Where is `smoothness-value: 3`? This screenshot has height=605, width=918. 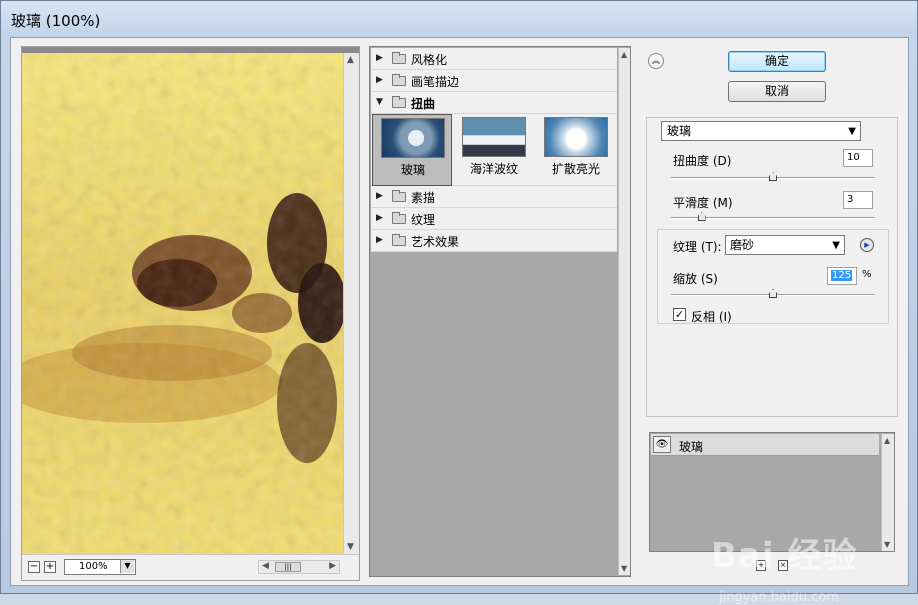
smoothness-value: 3 is located at coordinates (850, 199).